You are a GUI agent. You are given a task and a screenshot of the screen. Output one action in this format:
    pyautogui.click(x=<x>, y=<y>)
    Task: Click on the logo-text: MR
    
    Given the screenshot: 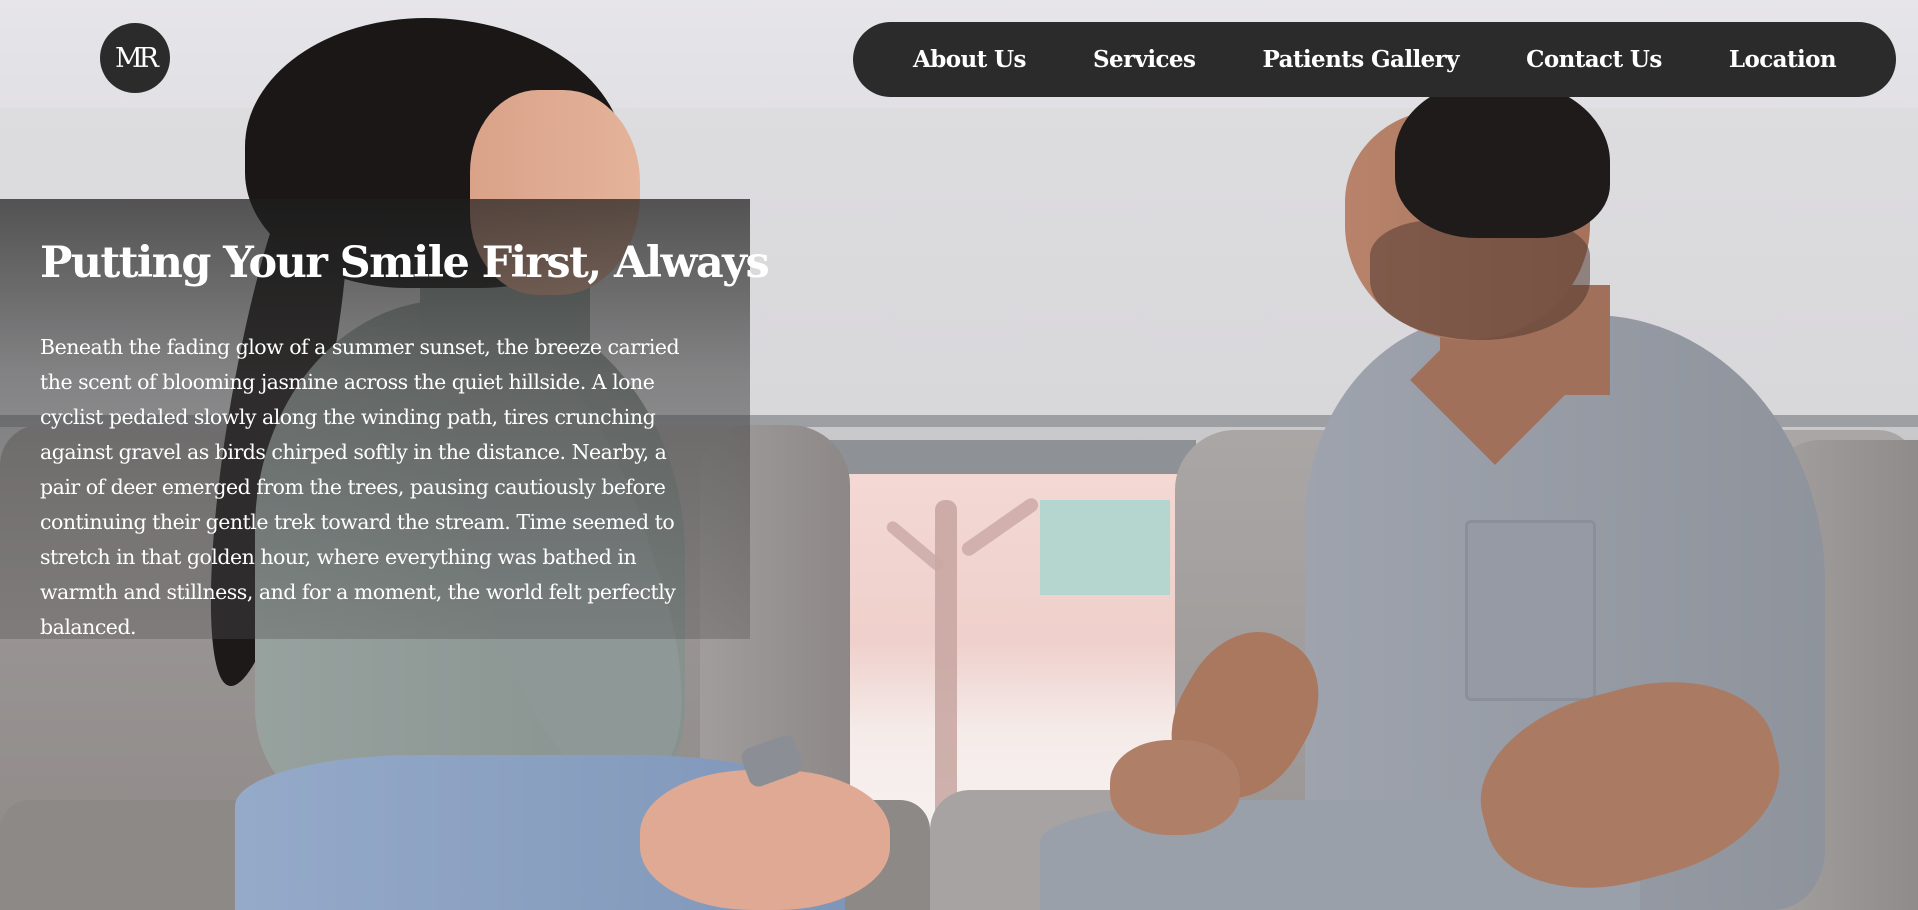 What is the action you would take?
    pyautogui.click(x=137, y=58)
    